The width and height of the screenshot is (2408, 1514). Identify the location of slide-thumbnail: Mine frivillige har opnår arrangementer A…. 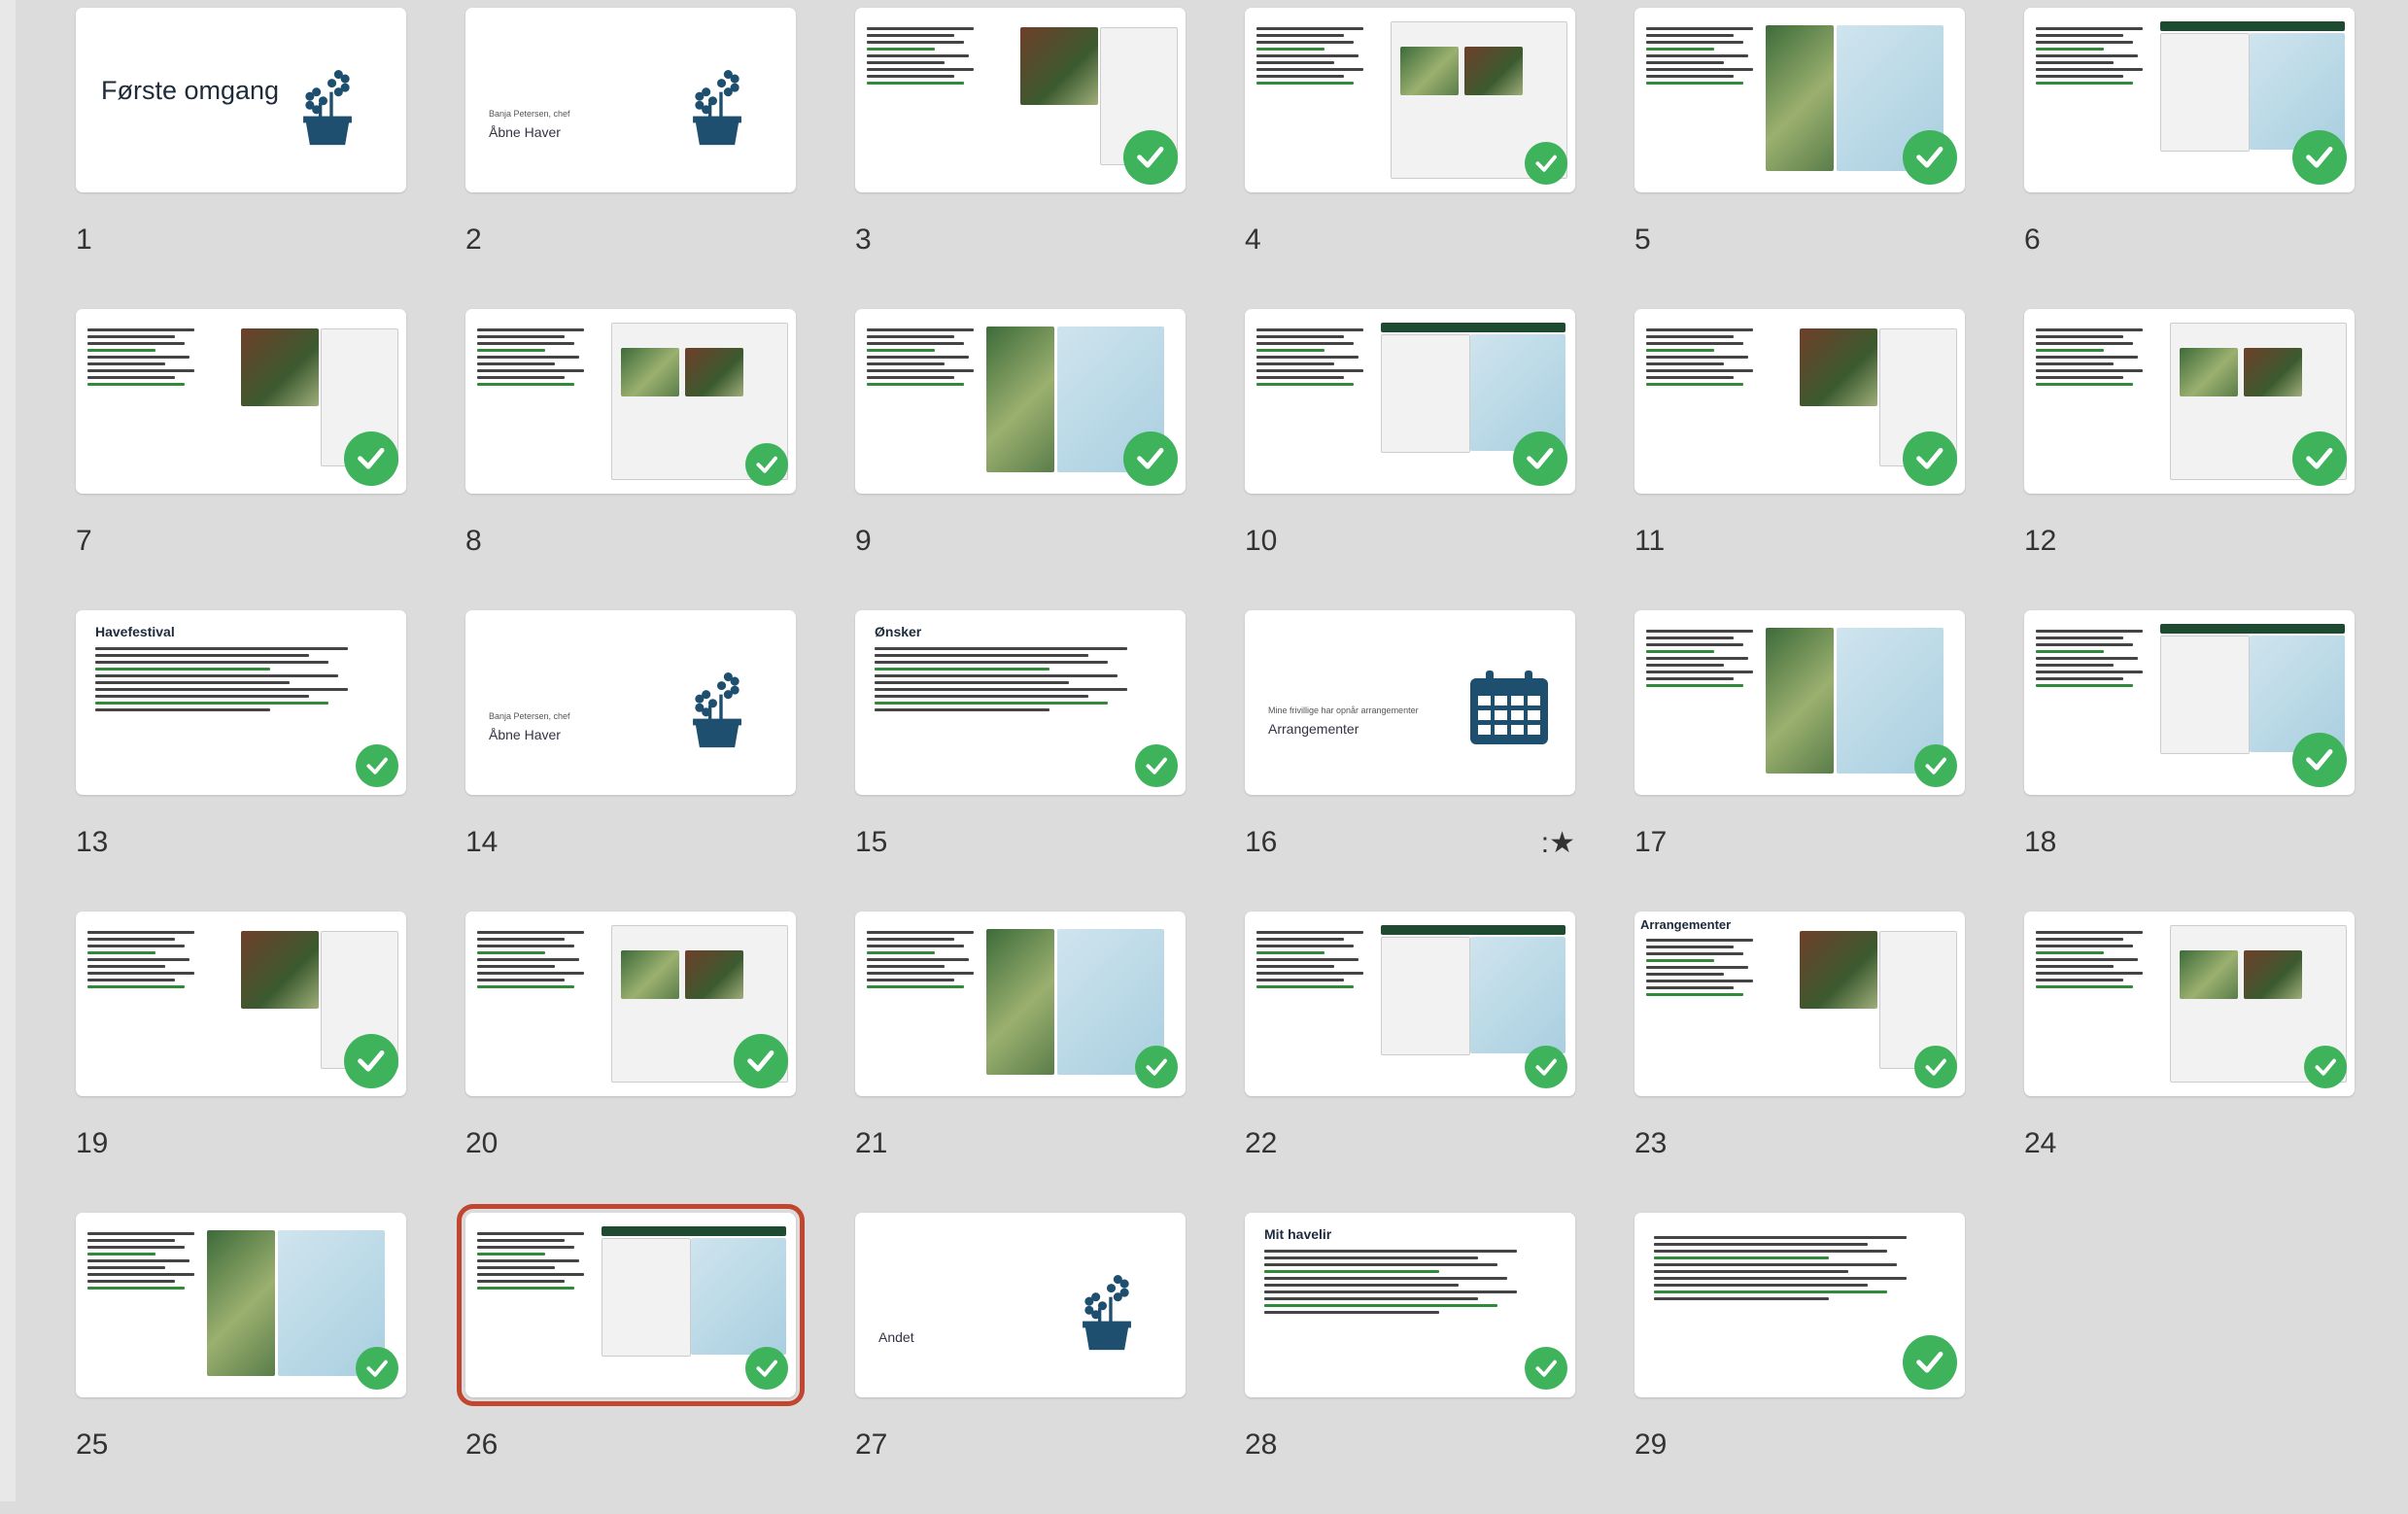
(1410, 702).